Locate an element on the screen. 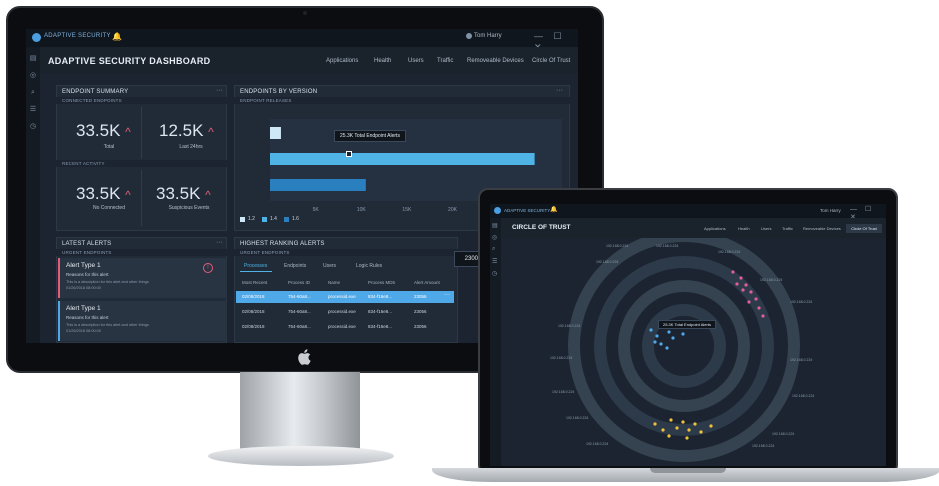  column-header: Process MD5 is located at coordinates (381, 282).